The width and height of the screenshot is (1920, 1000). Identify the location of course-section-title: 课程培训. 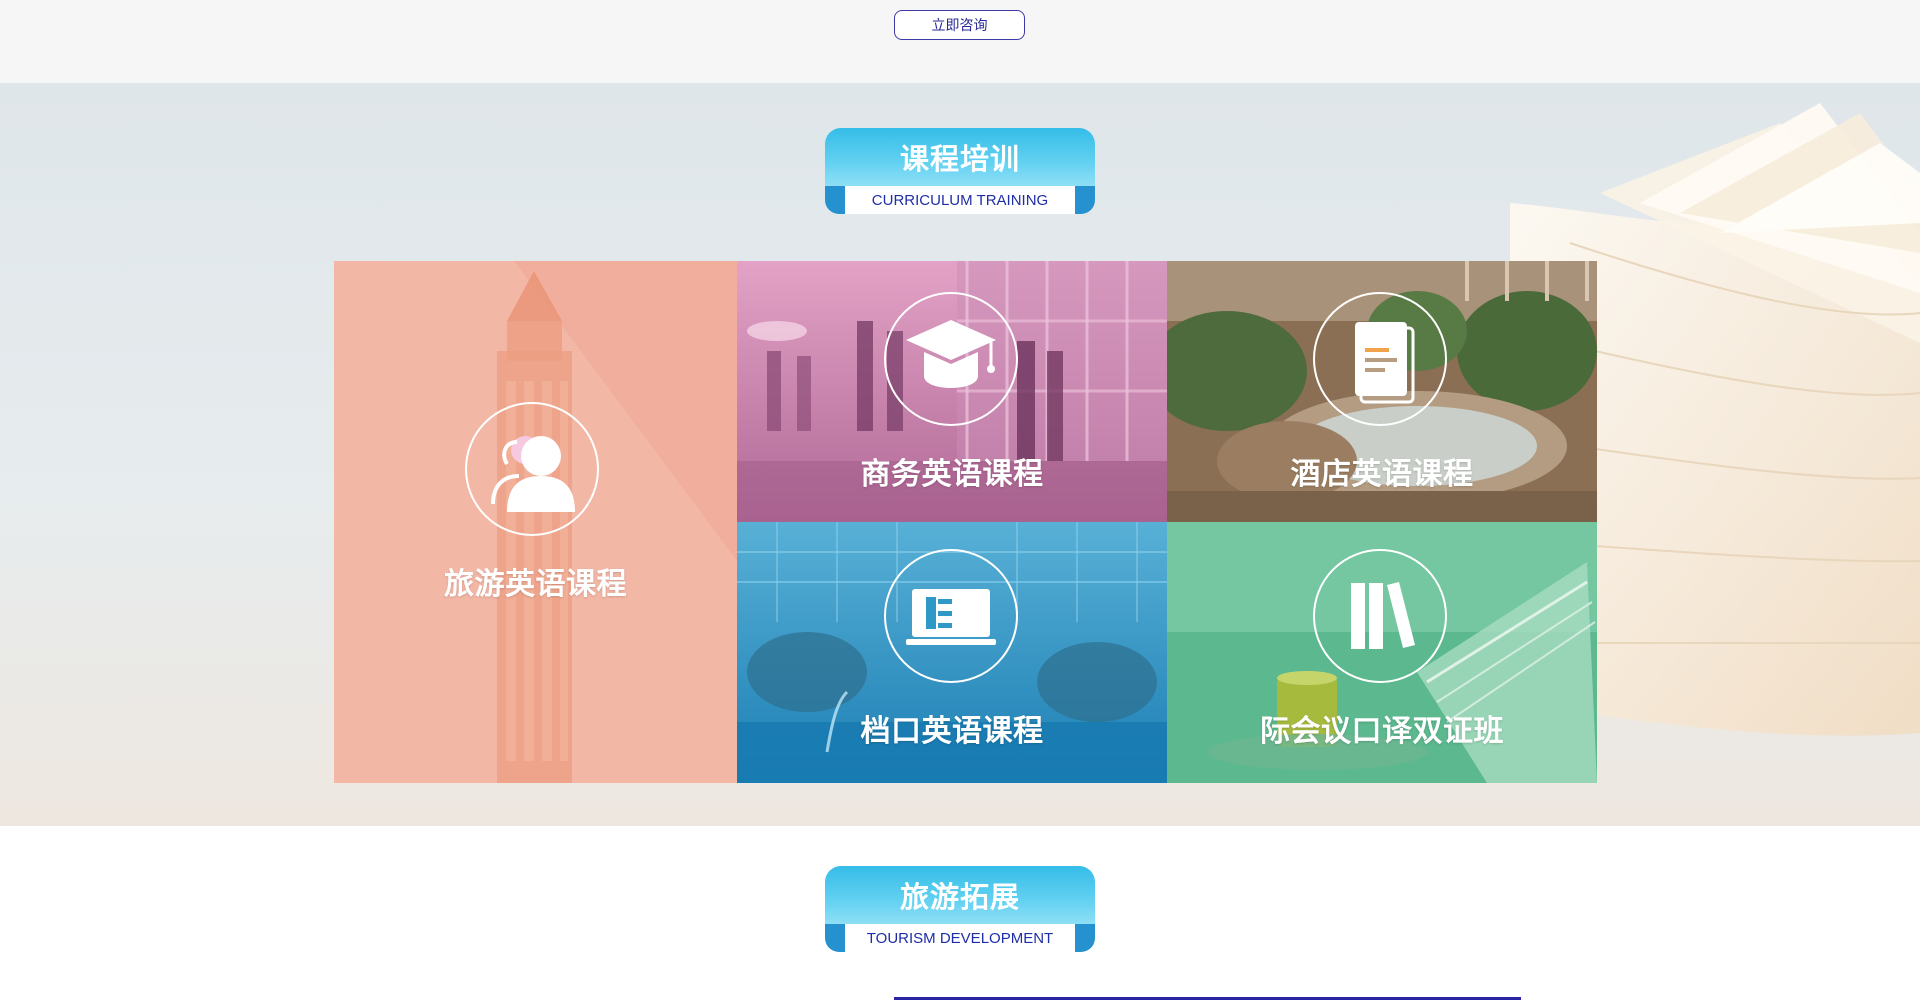
(960, 157).